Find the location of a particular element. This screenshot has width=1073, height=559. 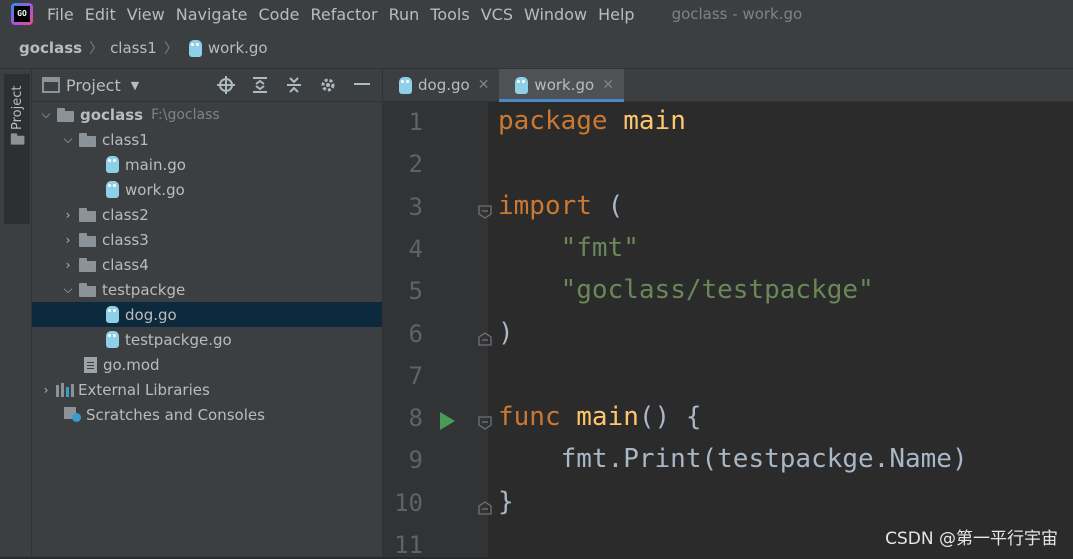

tree-item-goclass: ⌵ goclass F:\goclass is located at coordinates (207, 114).